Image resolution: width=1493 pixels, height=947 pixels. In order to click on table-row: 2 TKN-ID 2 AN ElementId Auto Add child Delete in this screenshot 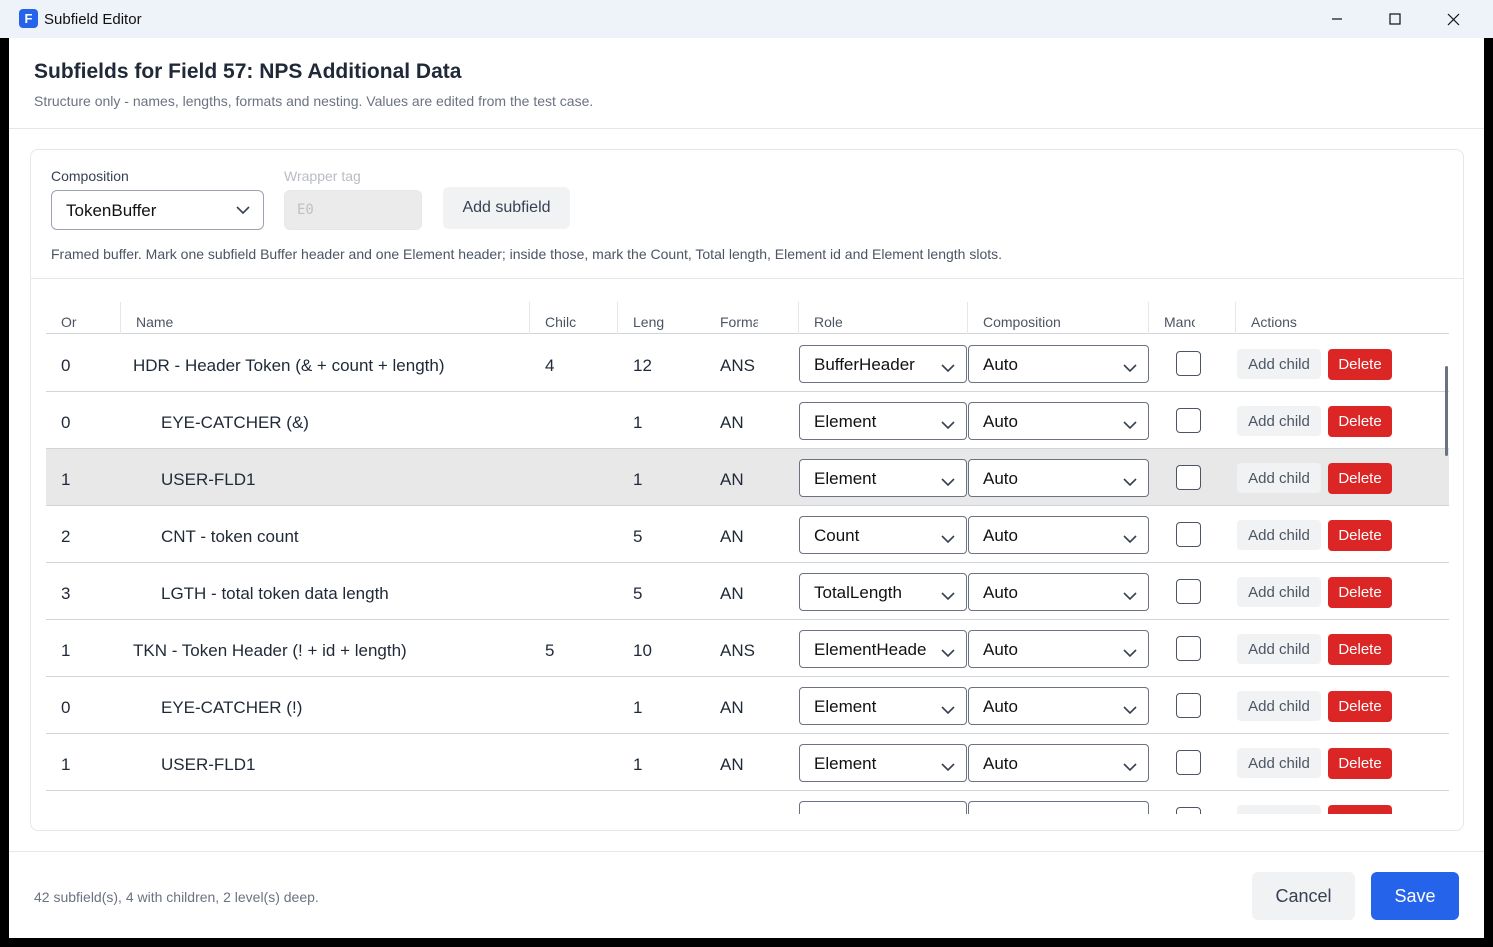, I will do `click(747, 802)`.